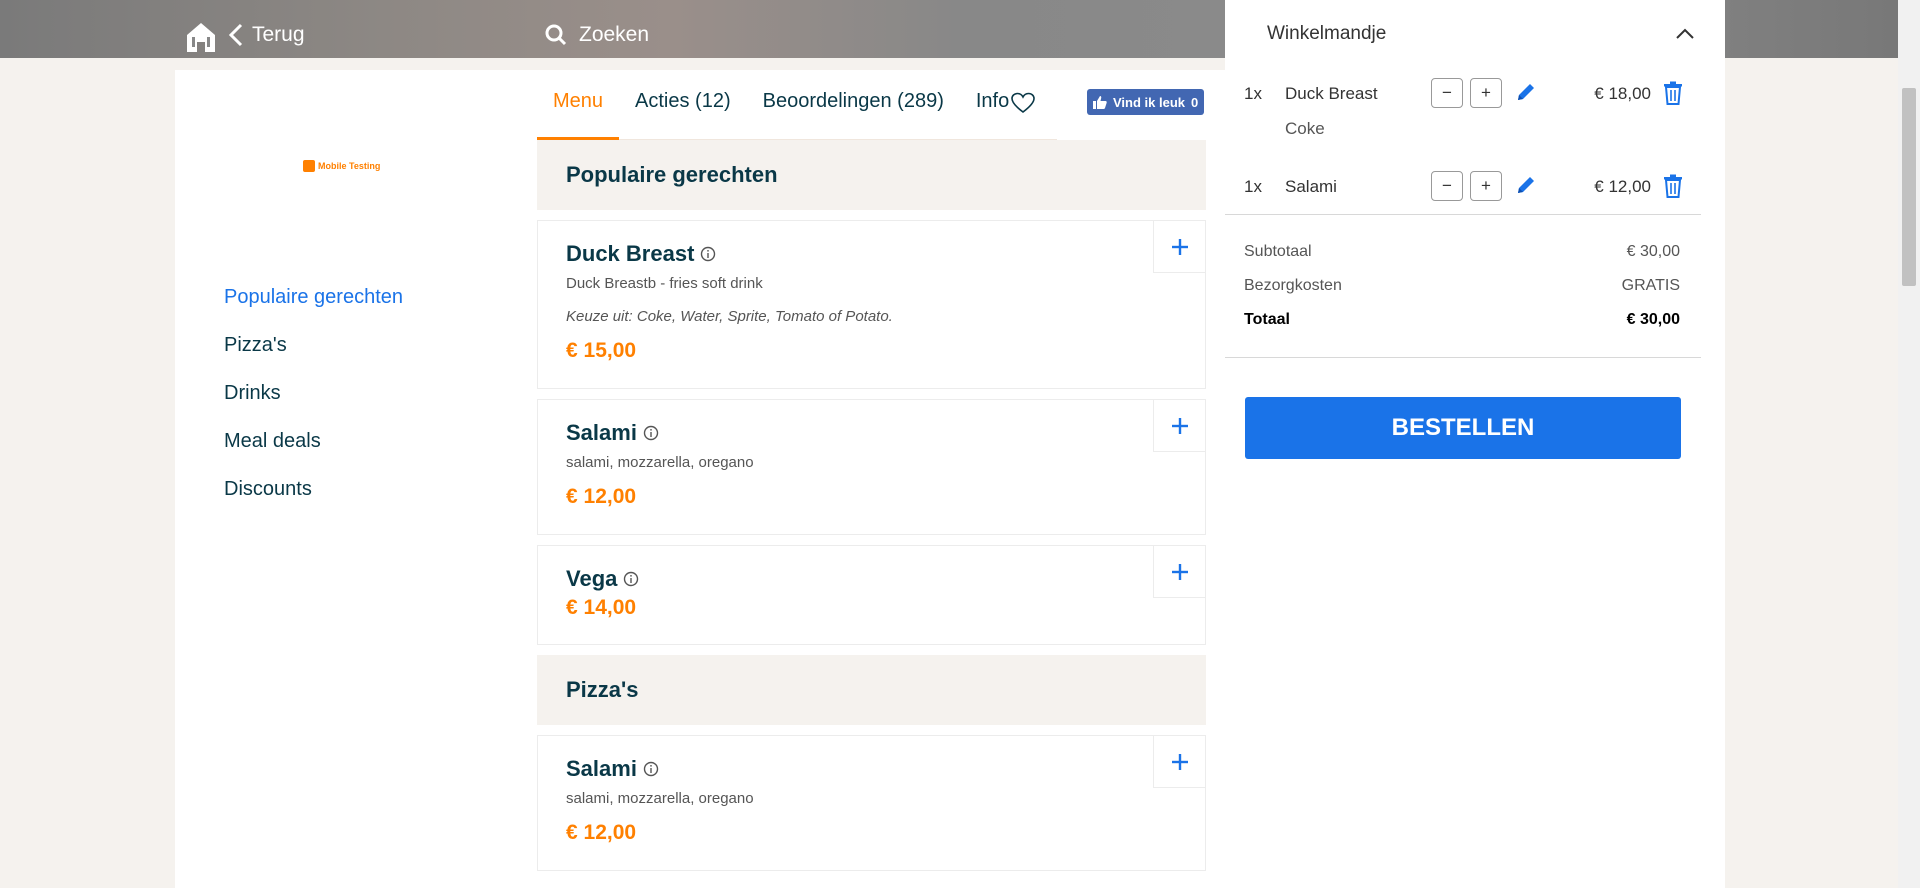 Image resolution: width=1920 pixels, height=888 pixels. What do you see at coordinates (1685, 34) in the screenshot?
I see `chevron-up-icon` at bounding box center [1685, 34].